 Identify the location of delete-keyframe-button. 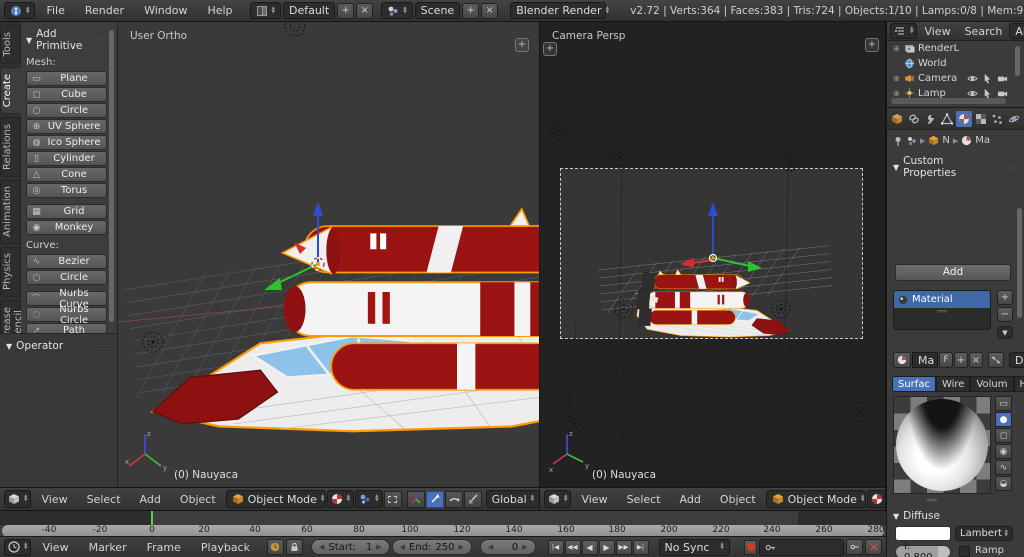
(873, 547).